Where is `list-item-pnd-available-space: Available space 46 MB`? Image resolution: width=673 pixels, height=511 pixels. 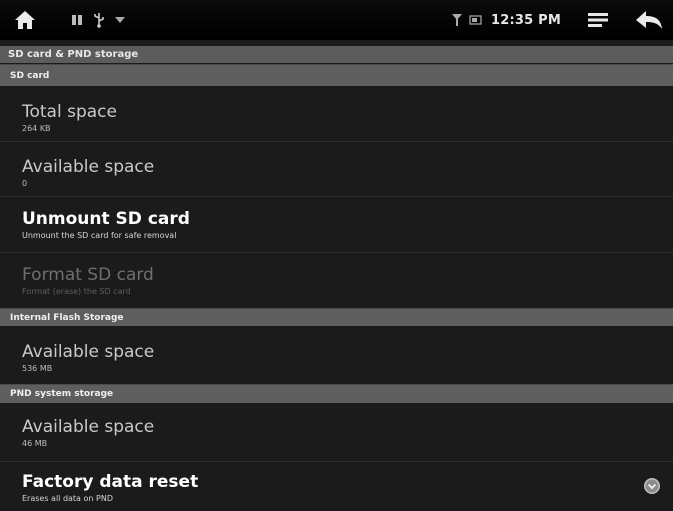 list-item-pnd-available-space: Available space 46 MB is located at coordinates (336, 433).